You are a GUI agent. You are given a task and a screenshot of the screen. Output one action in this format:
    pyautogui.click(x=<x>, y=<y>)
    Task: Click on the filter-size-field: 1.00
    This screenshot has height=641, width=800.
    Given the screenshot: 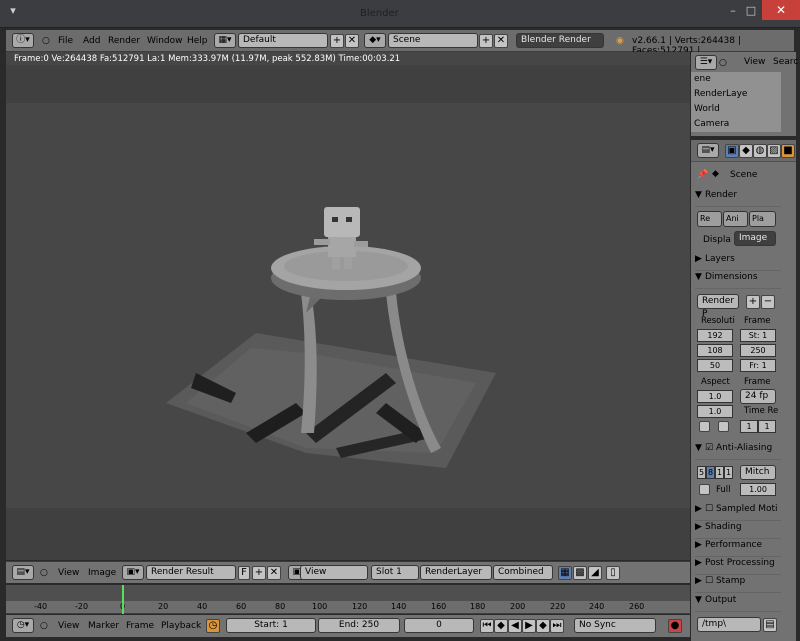 What is the action you would take?
    pyautogui.click(x=758, y=489)
    